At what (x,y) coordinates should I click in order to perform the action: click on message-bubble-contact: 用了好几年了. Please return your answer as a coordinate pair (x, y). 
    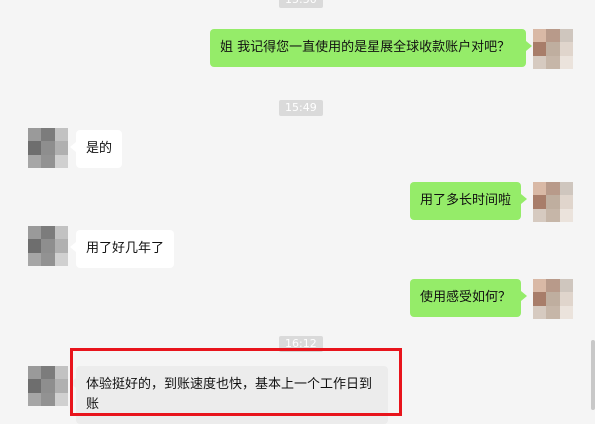
    Looking at the image, I should click on (122, 249).